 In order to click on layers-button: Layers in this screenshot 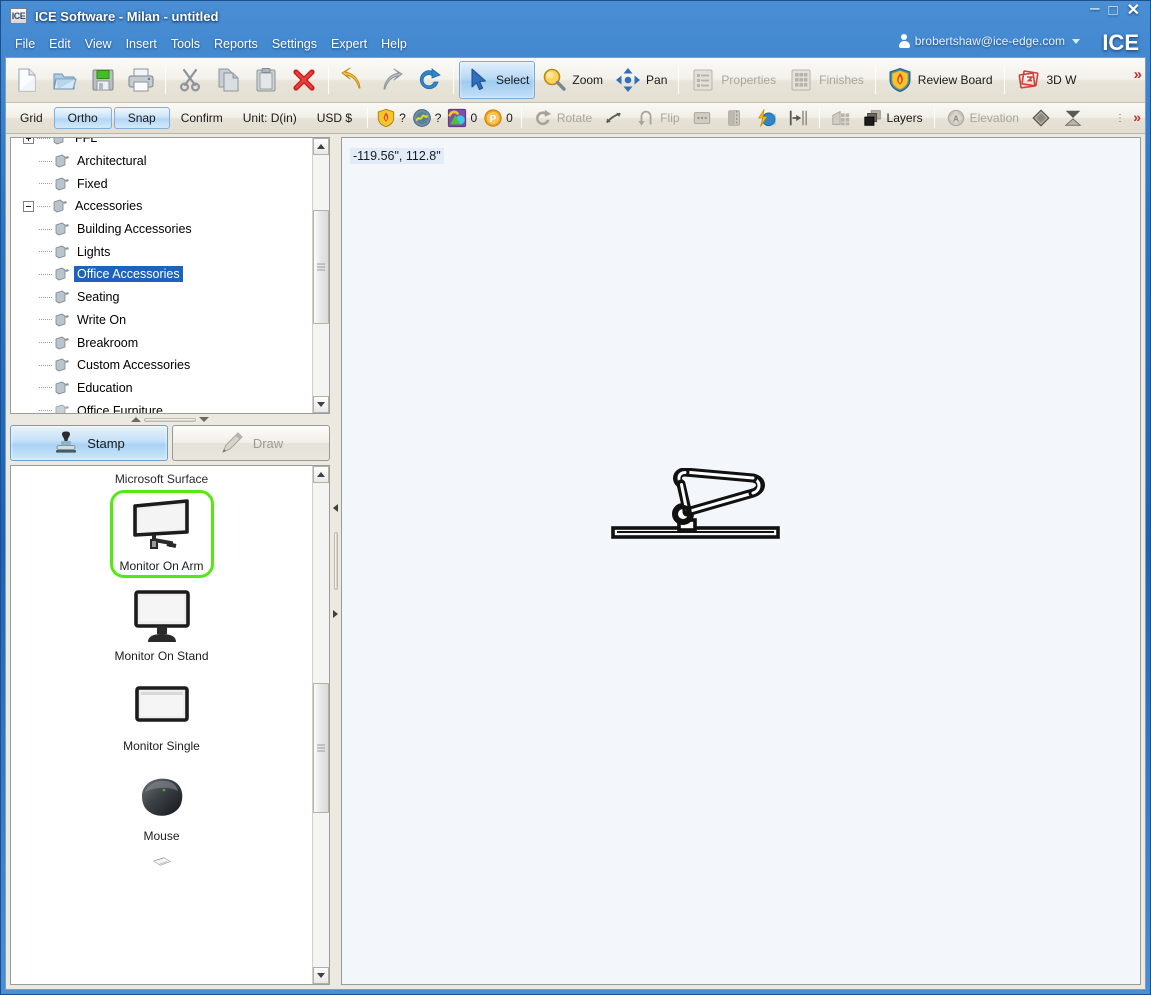, I will do `click(893, 118)`.